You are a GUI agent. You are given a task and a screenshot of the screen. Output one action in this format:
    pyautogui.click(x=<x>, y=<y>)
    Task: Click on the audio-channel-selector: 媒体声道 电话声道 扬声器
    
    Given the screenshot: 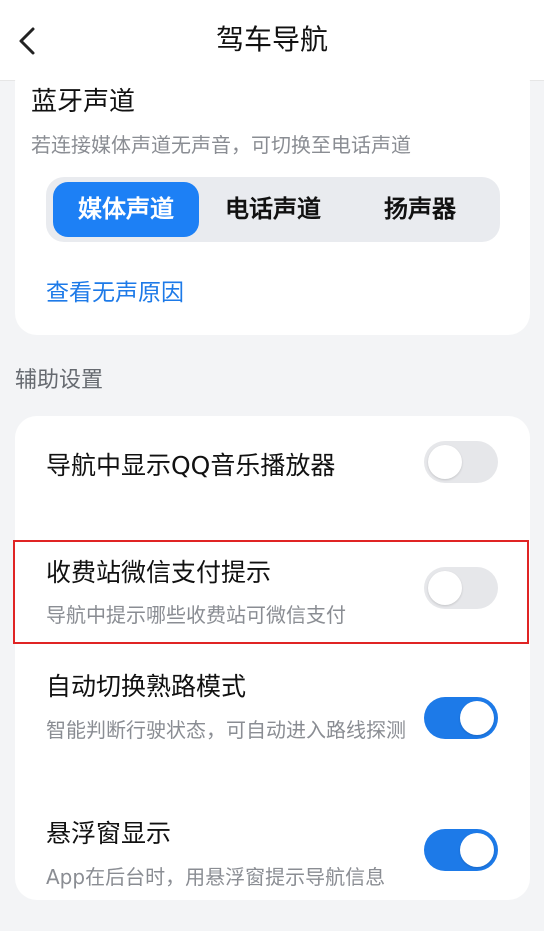 What is the action you would take?
    pyautogui.click(x=273, y=209)
    